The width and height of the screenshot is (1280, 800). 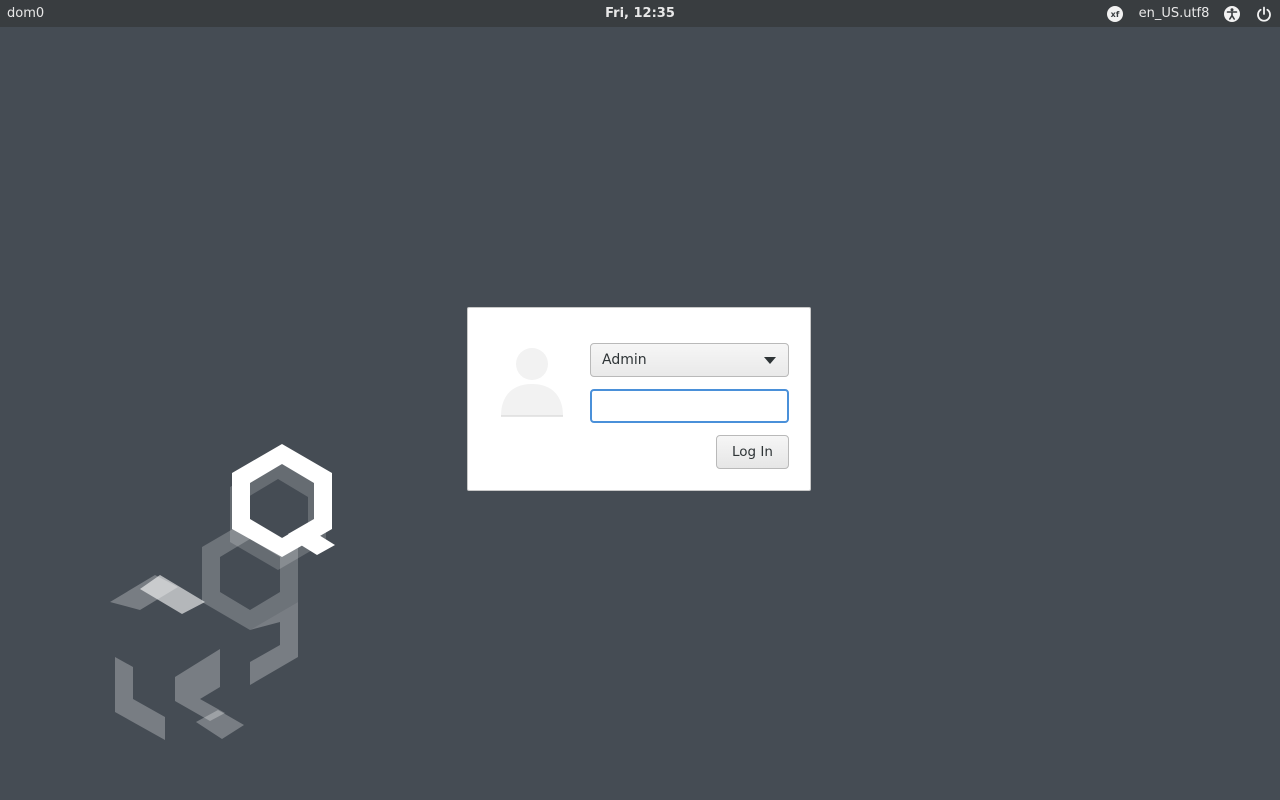 I want to click on password-input, so click(x=689, y=406).